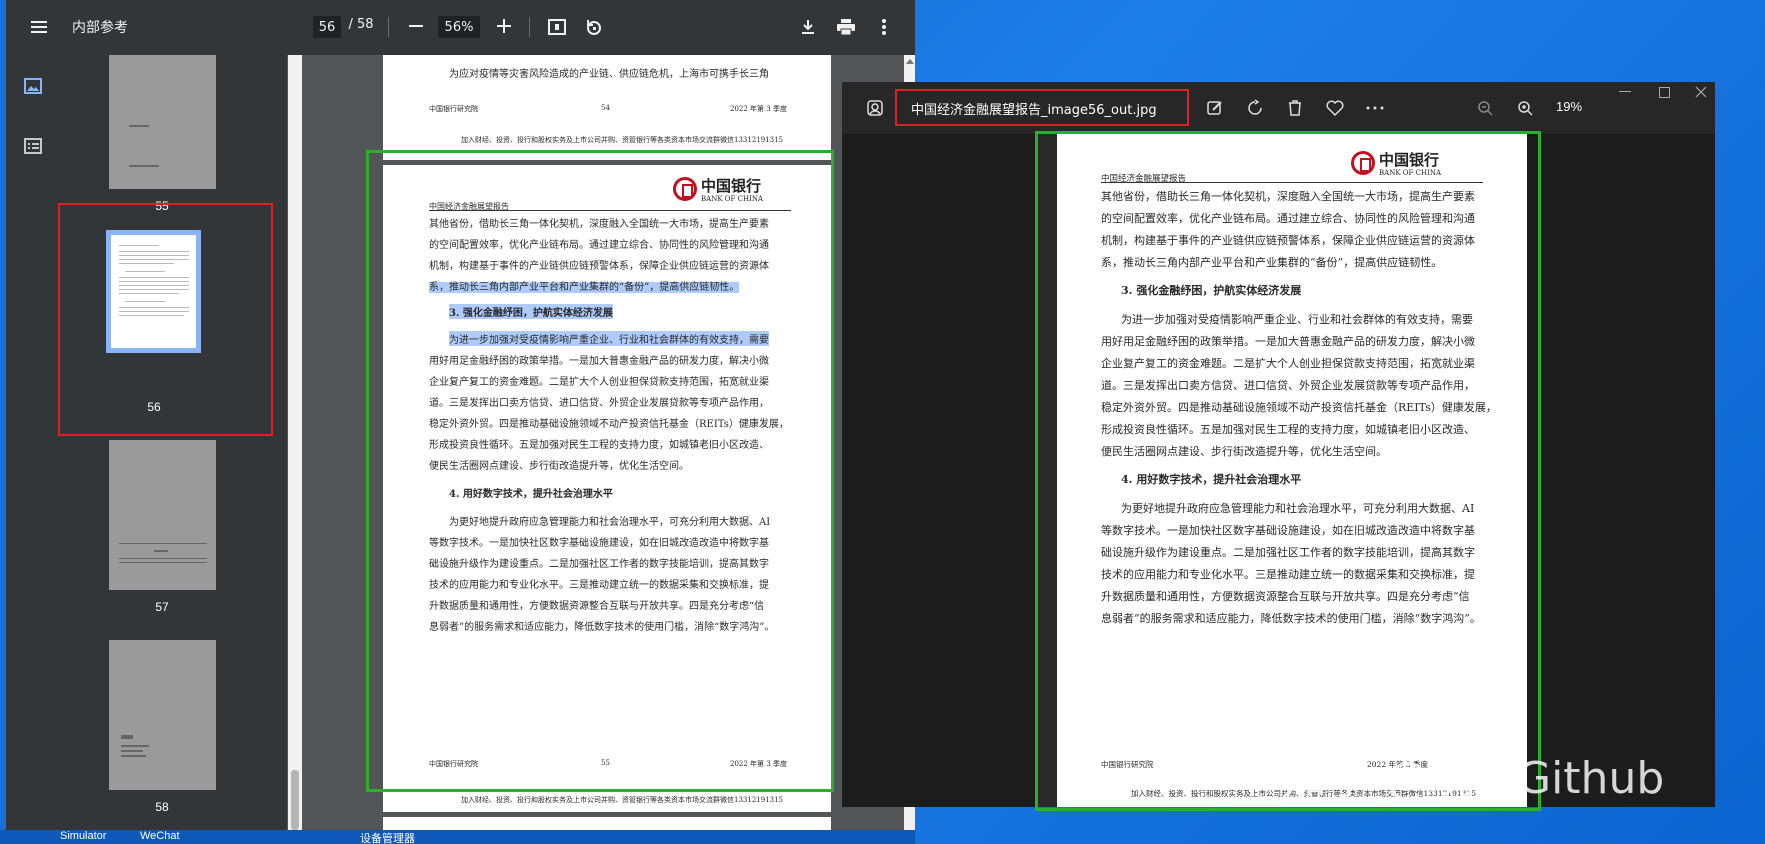 This screenshot has height=844, width=1765. I want to click on heart-icon, so click(1335, 108).